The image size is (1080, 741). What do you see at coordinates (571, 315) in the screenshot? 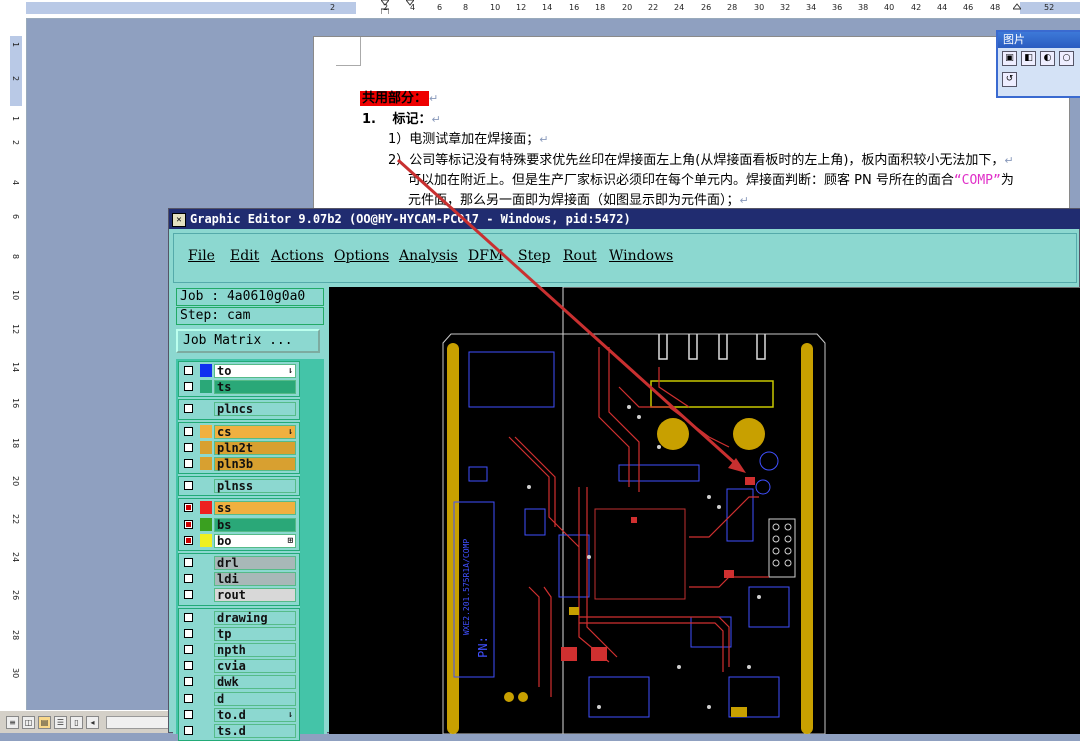
I see `annotation-arrow-icon` at bounding box center [571, 315].